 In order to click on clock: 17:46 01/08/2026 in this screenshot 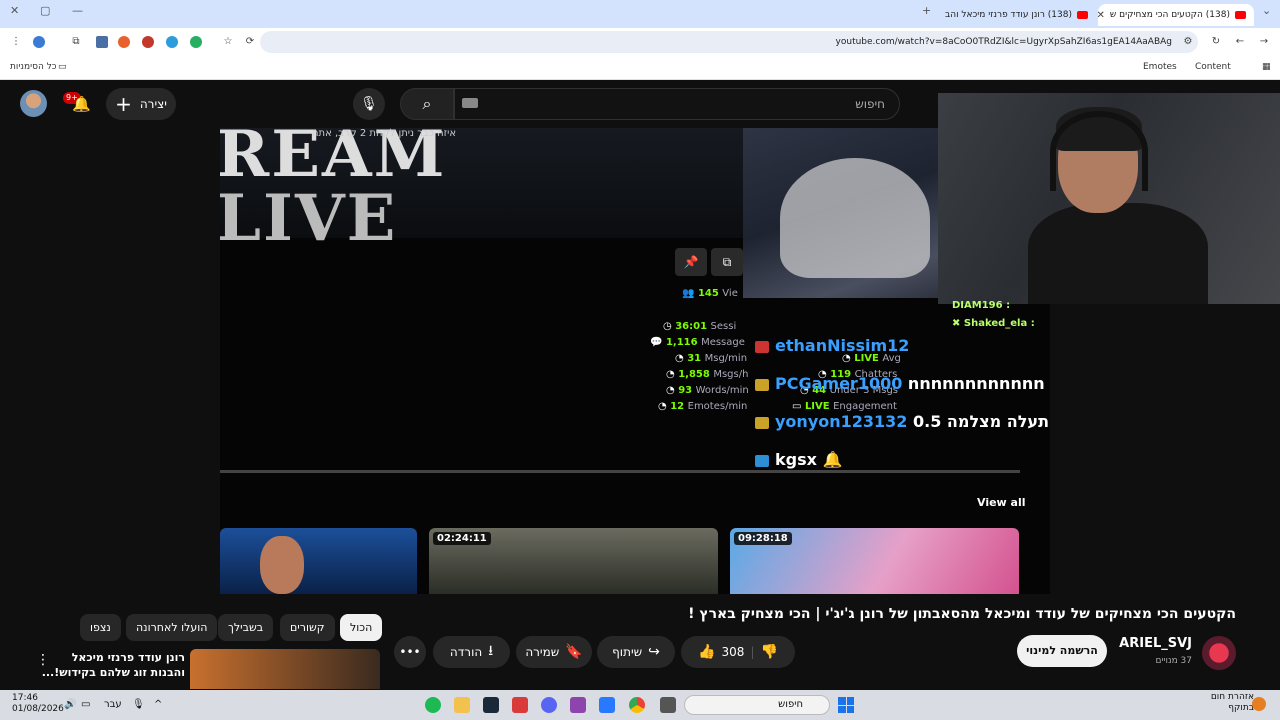, I will do `click(38, 704)`.